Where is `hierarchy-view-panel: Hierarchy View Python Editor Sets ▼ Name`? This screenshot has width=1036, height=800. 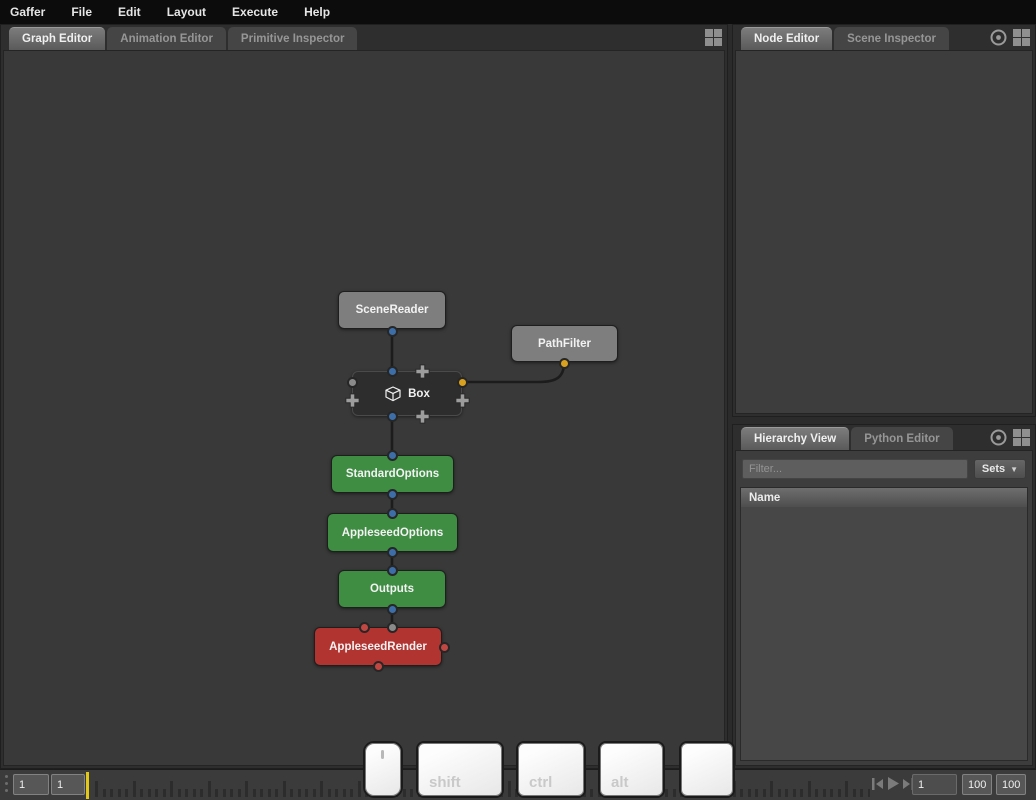 hierarchy-view-panel: Hierarchy View Python Editor Sets ▼ Name is located at coordinates (884, 596).